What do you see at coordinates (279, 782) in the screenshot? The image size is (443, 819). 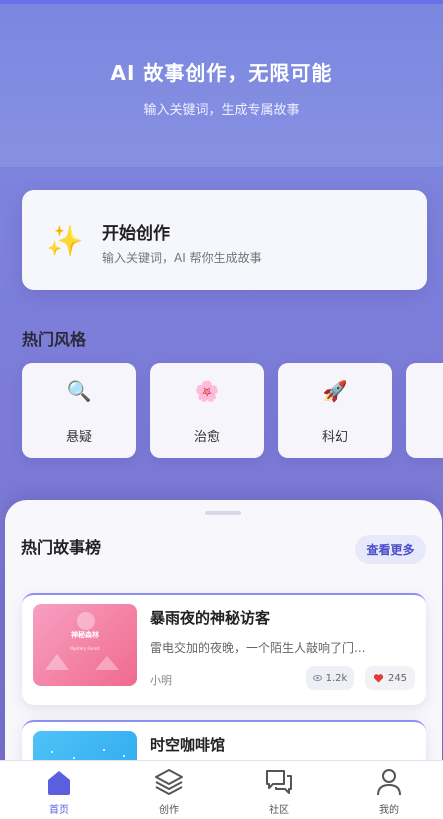 I see `chat-icon` at bounding box center [279, 782].